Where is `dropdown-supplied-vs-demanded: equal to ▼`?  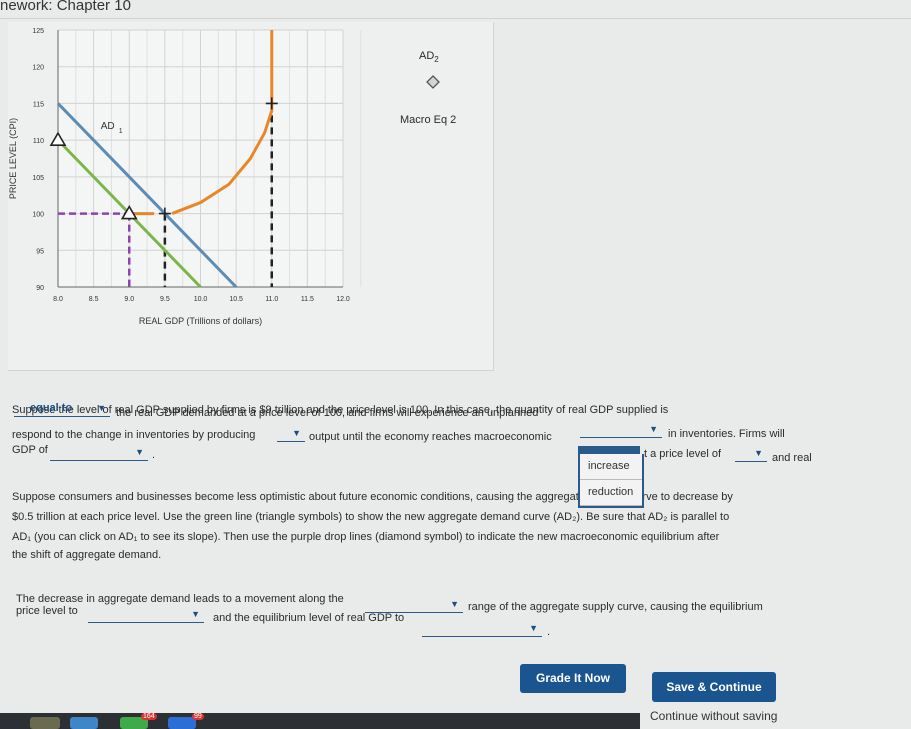 dropdown-supplied-vs-demanded: equal to ▼ is located at coordinates (62, 409).